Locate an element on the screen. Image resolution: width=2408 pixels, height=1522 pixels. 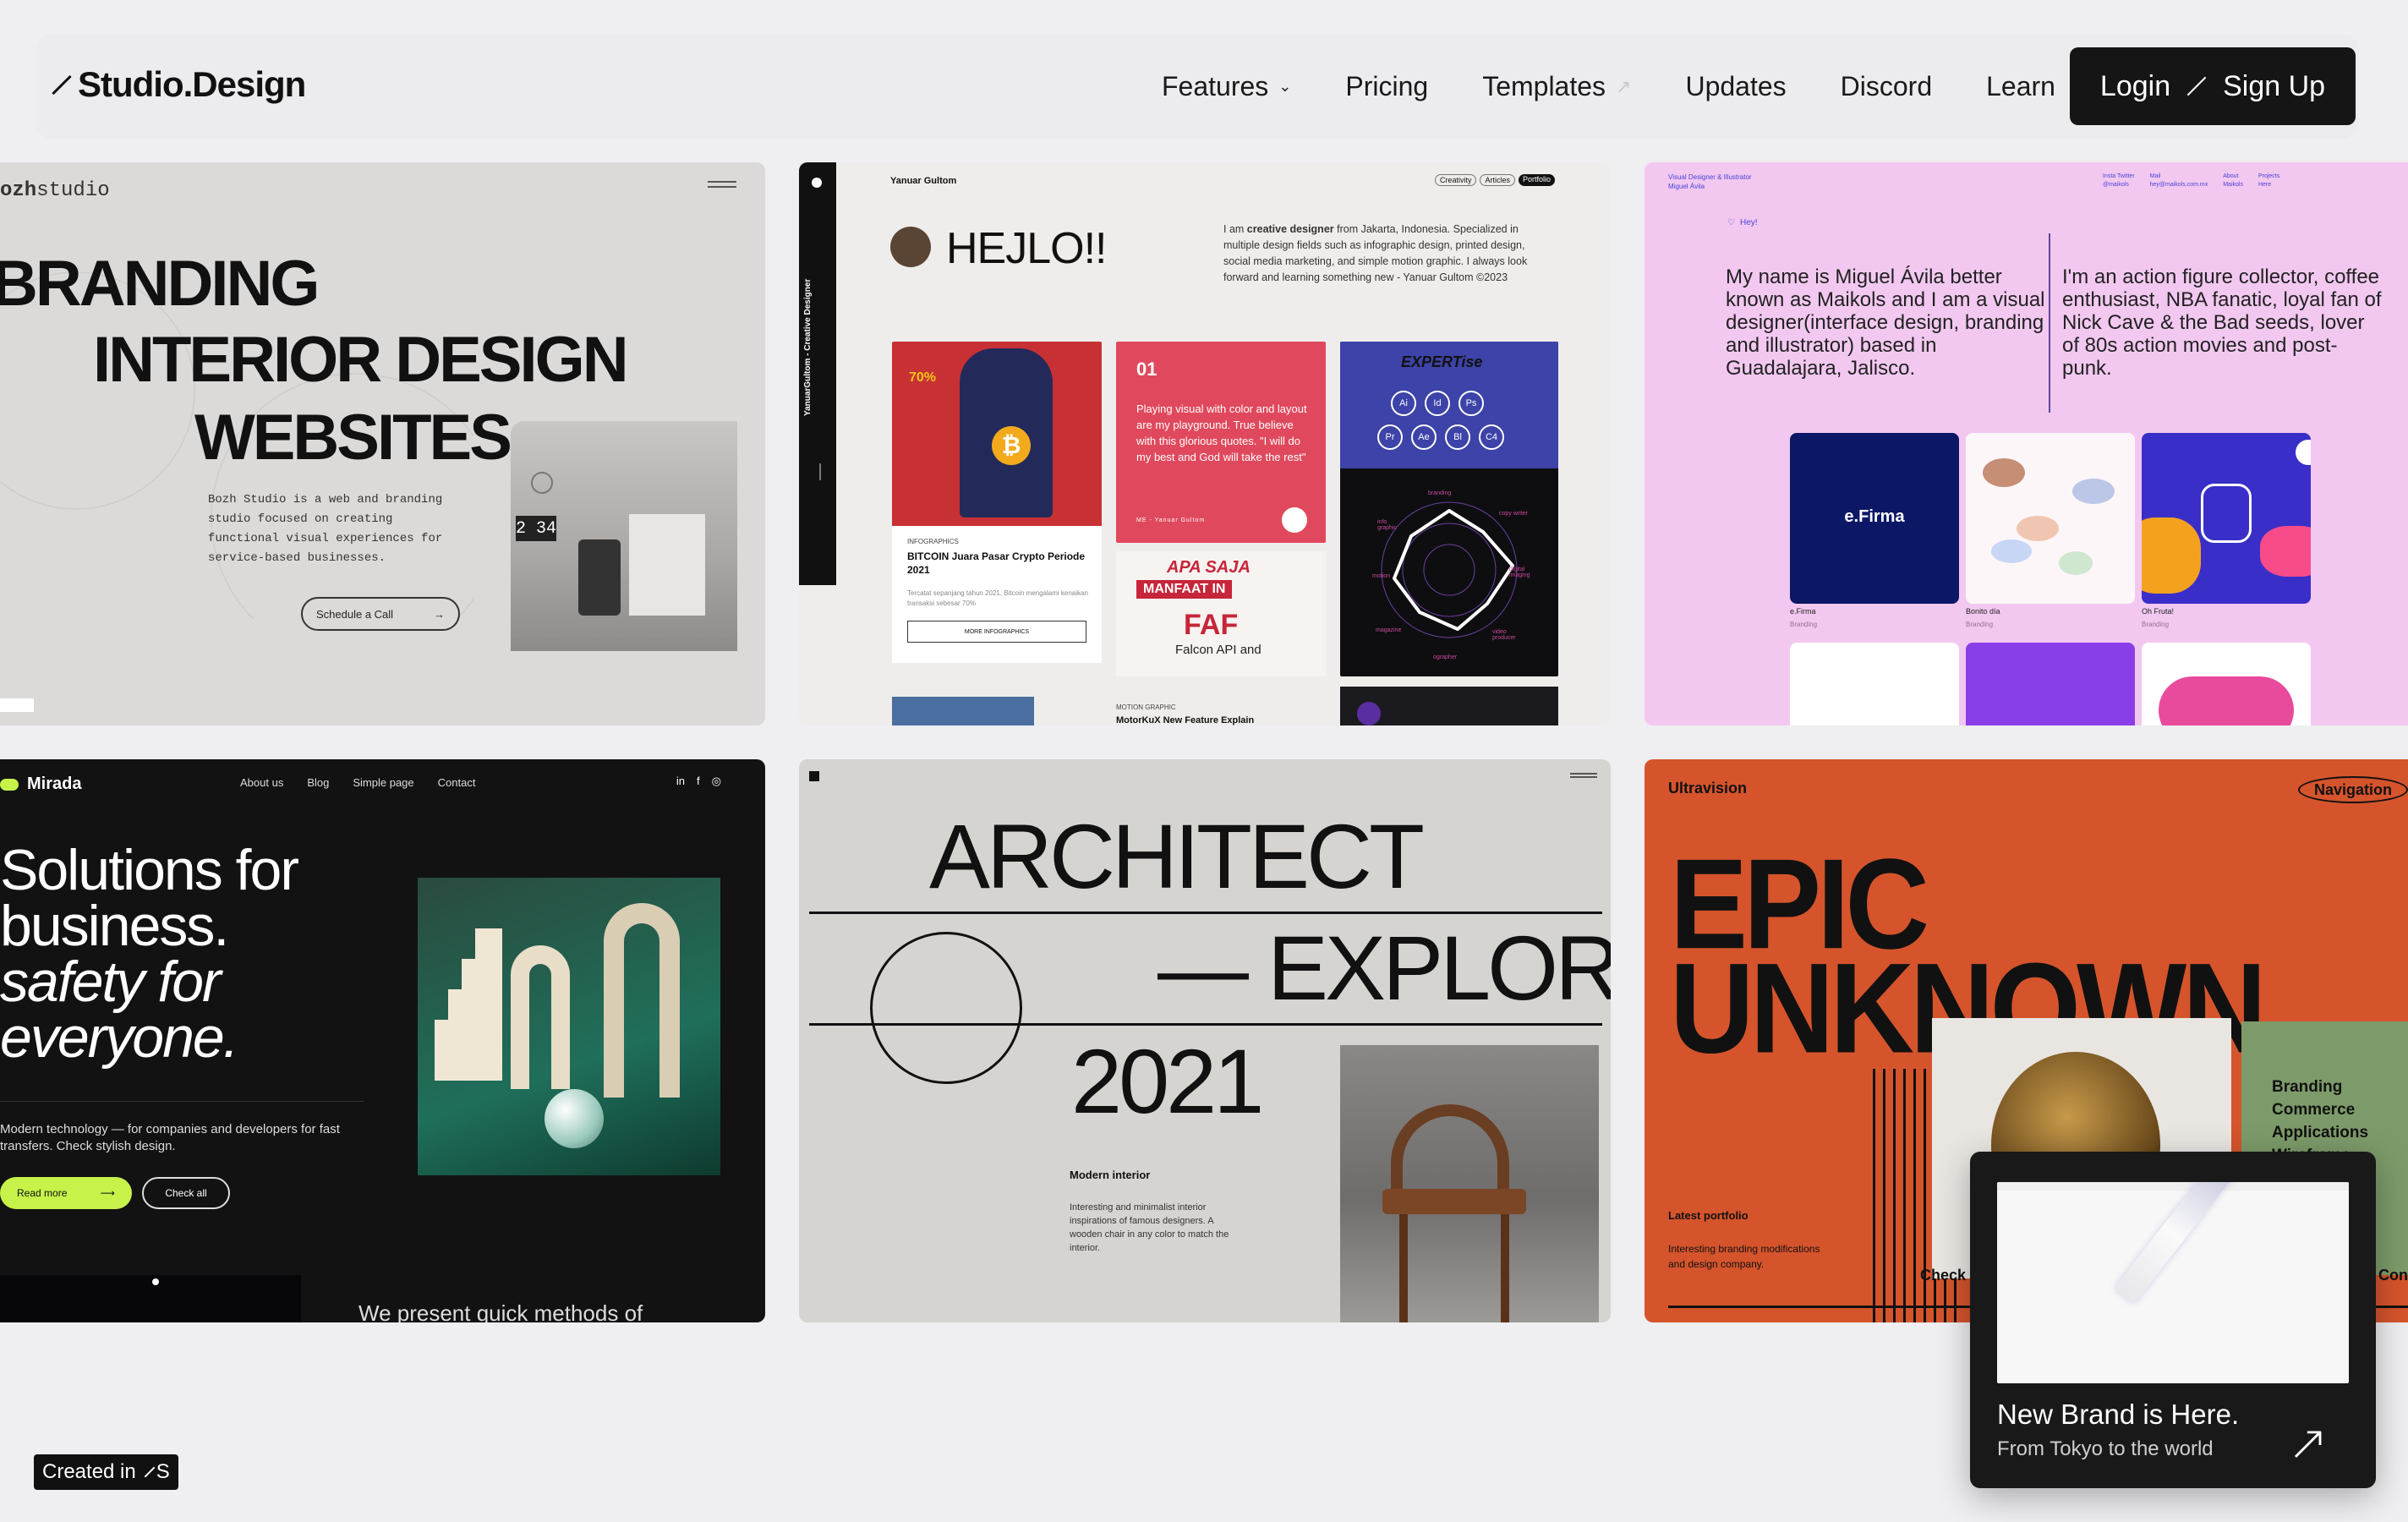
nav-item-templates: Templates ↗ is located at coordinates (1556, 86).